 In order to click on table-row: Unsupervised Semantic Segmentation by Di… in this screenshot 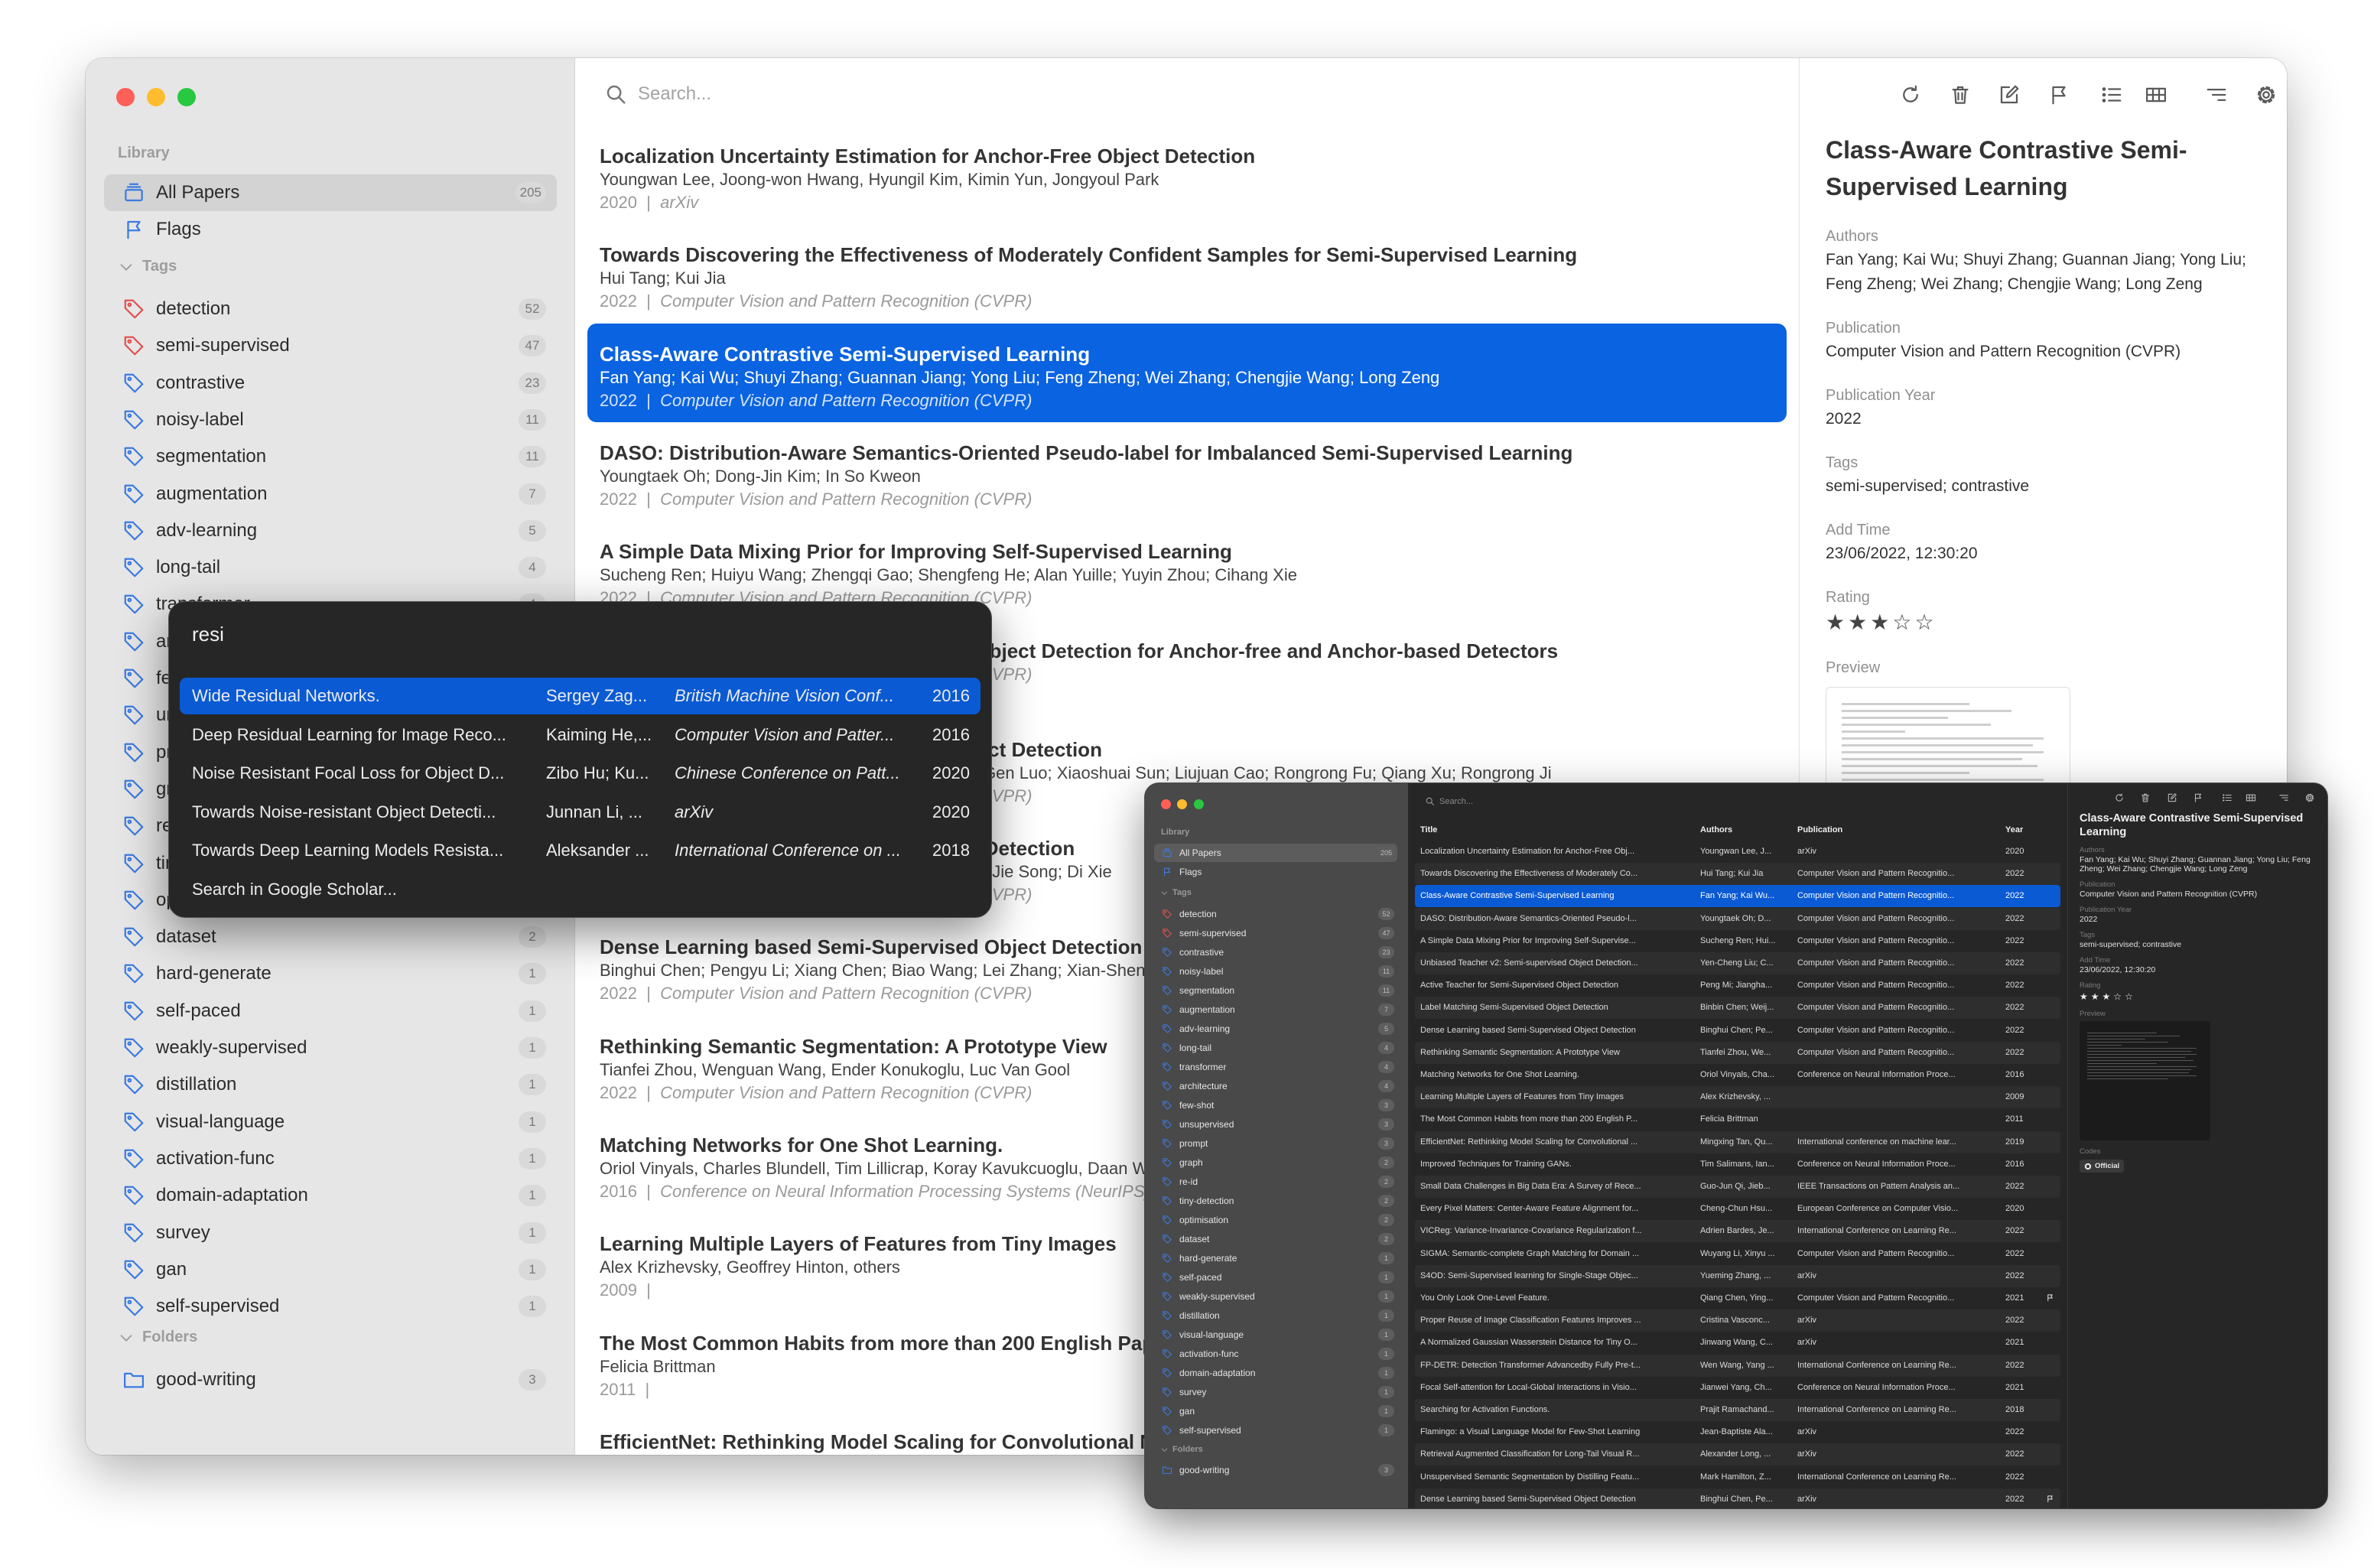, I will do `click(1737, 1477)`.